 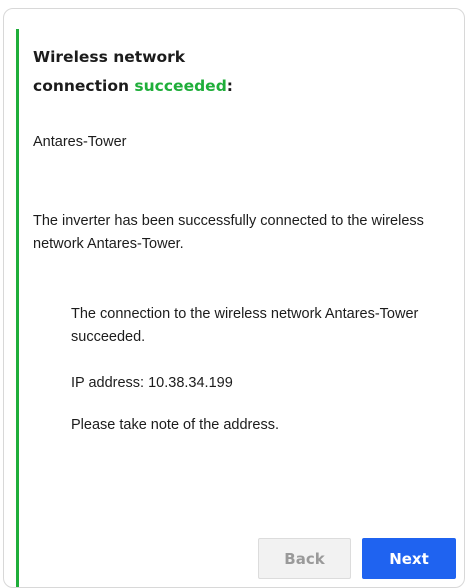 I want to click on next-button: Next, so click(x=409, y=558).